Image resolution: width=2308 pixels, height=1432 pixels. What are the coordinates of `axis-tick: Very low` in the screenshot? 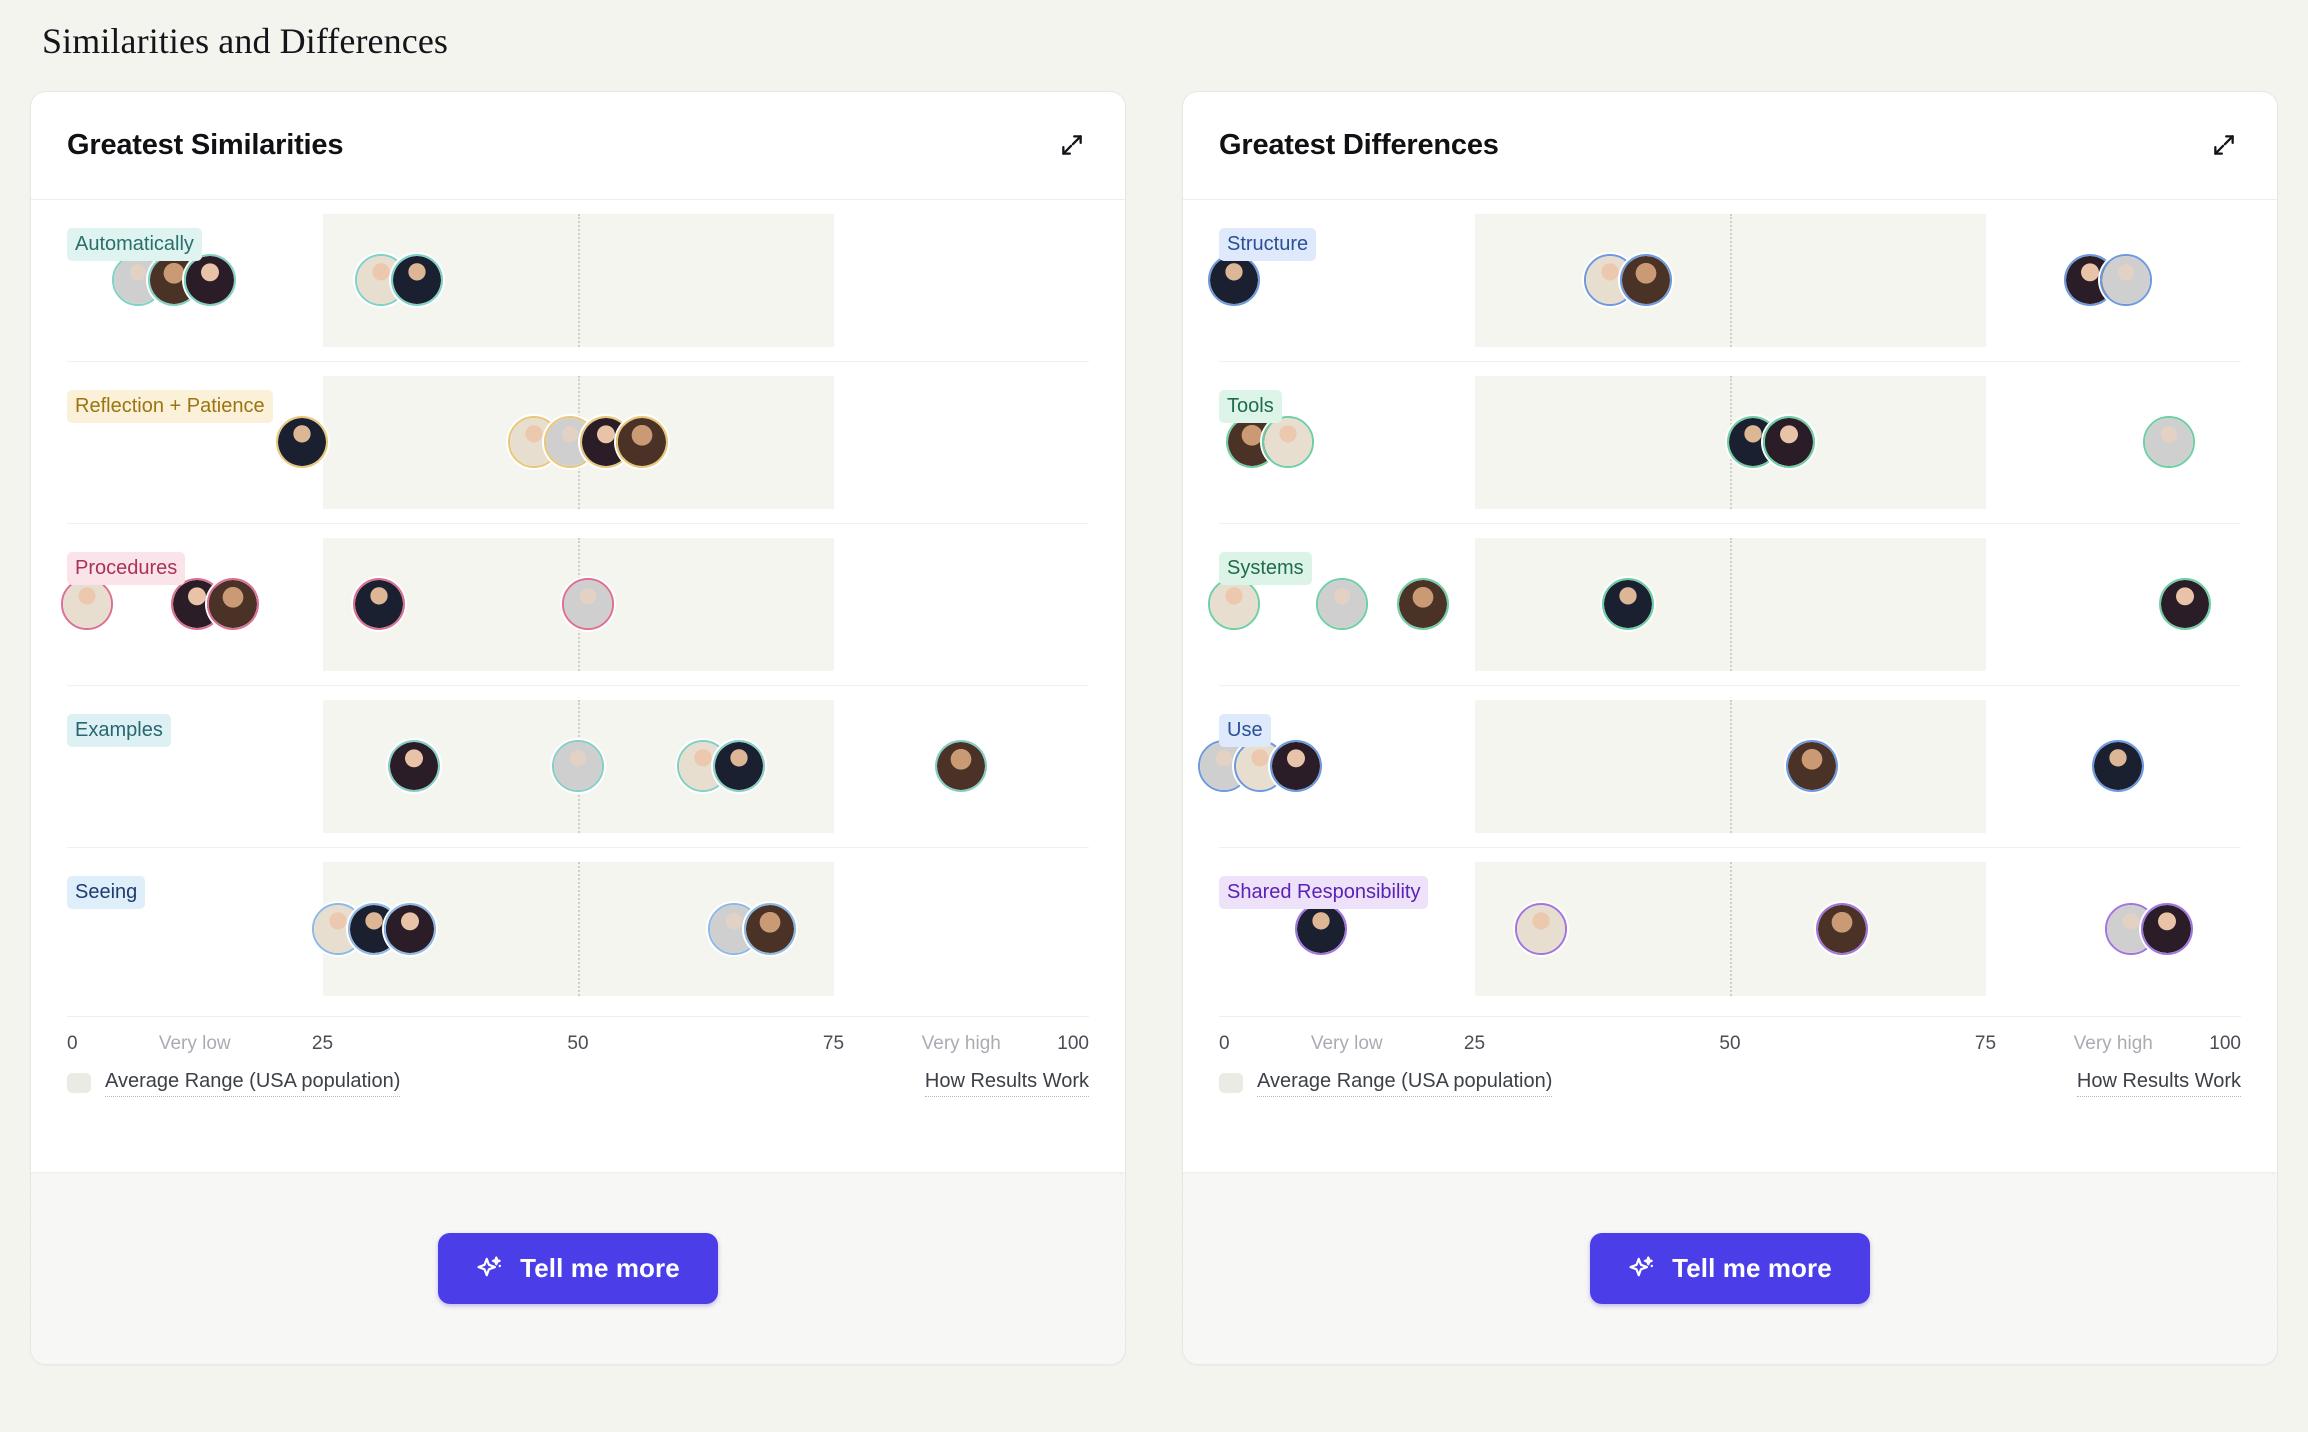 It's located at (194, 1043).